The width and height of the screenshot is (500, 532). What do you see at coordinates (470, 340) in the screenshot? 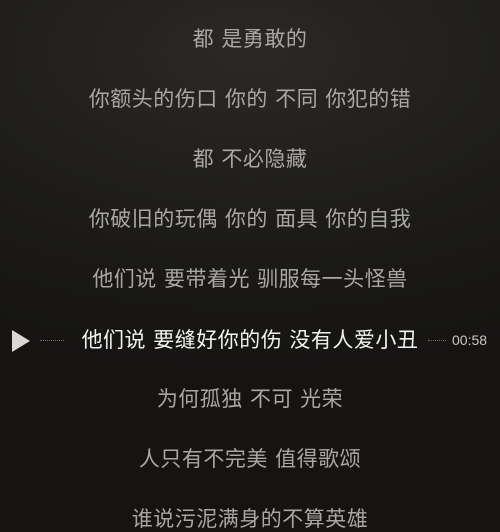
I see `line-timestamp: 00:58` at bounding box center [470, 340].